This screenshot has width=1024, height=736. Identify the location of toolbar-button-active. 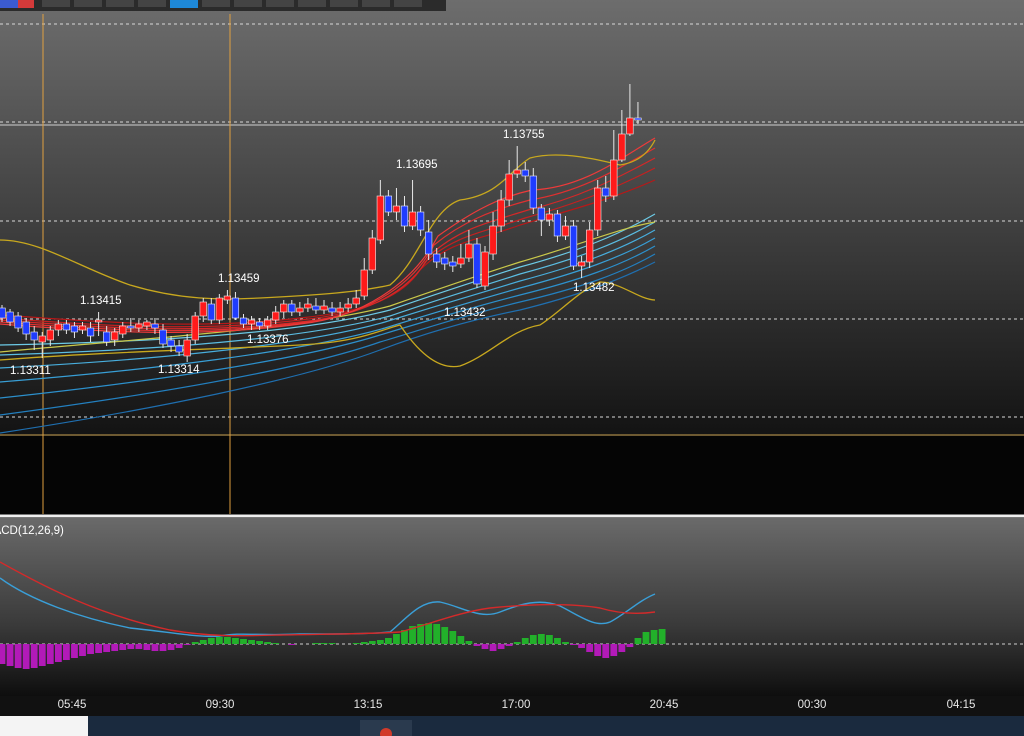
(184, 4).